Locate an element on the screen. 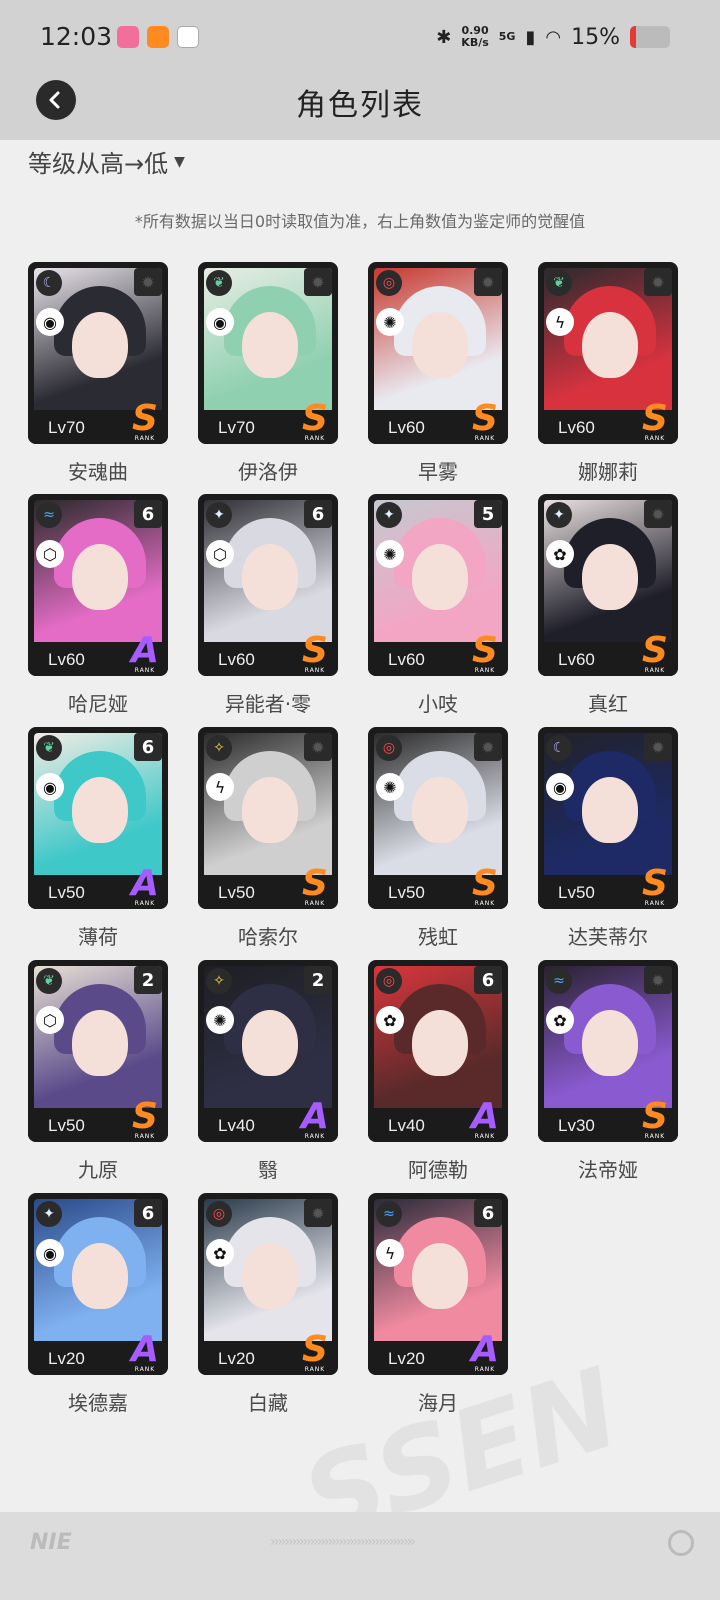  card-frame: ◎ ✺ ✹ Lv50 S RANK is located at coordinates (438, 818).